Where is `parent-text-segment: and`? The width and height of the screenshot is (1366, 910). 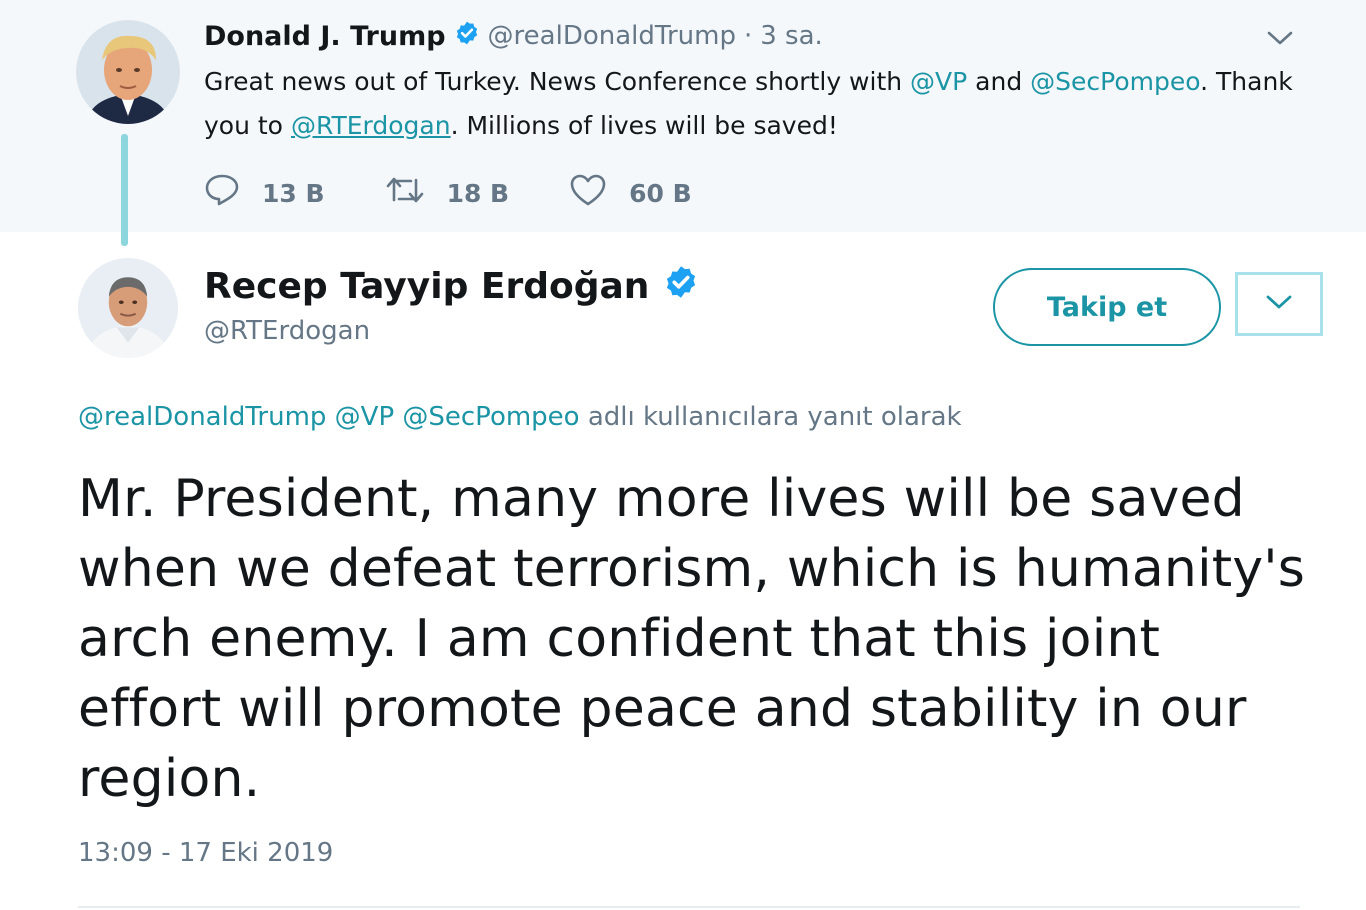
parent-text-segment: and is located at coordinates (999, 81).